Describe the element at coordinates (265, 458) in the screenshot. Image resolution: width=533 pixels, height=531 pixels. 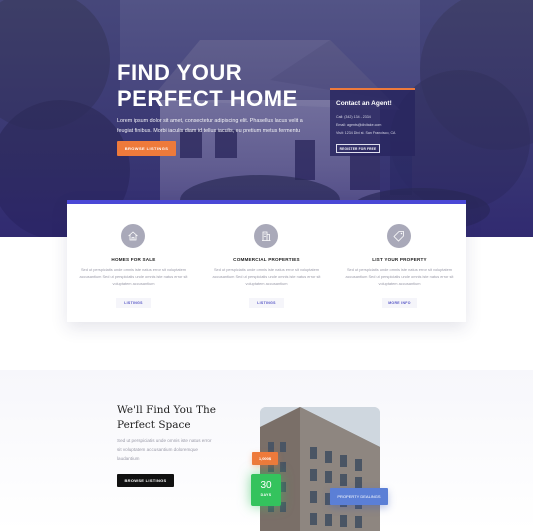
I see `price-badge: 1,000$` at that location.